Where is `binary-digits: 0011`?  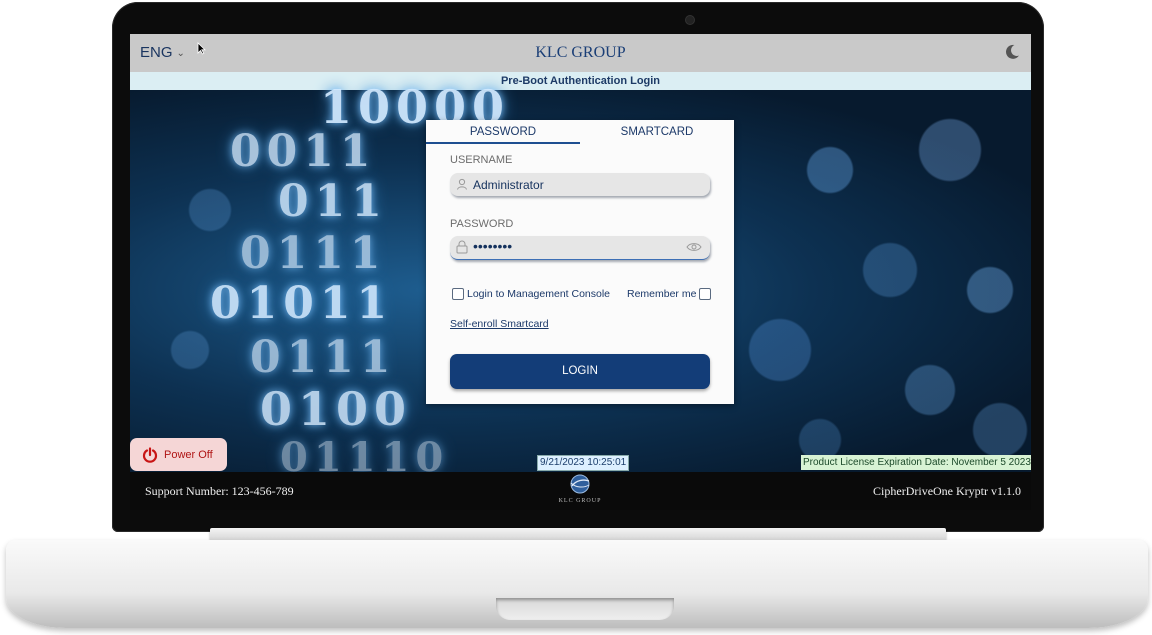 binary-digits: 0011 is located at coordinates (303, 151).